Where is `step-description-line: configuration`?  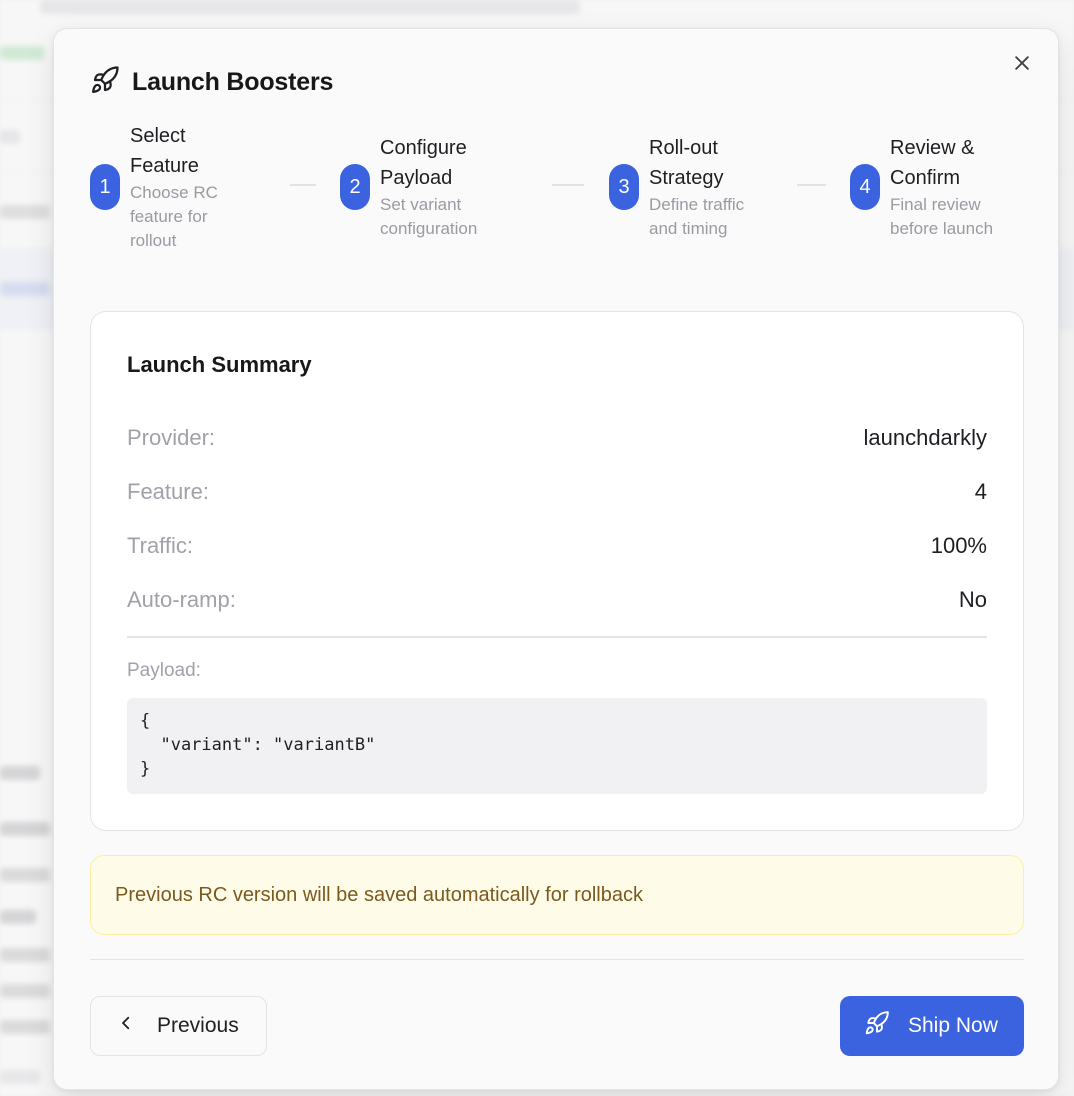 step-description-line: configuration is located at coordinates (429, 228).